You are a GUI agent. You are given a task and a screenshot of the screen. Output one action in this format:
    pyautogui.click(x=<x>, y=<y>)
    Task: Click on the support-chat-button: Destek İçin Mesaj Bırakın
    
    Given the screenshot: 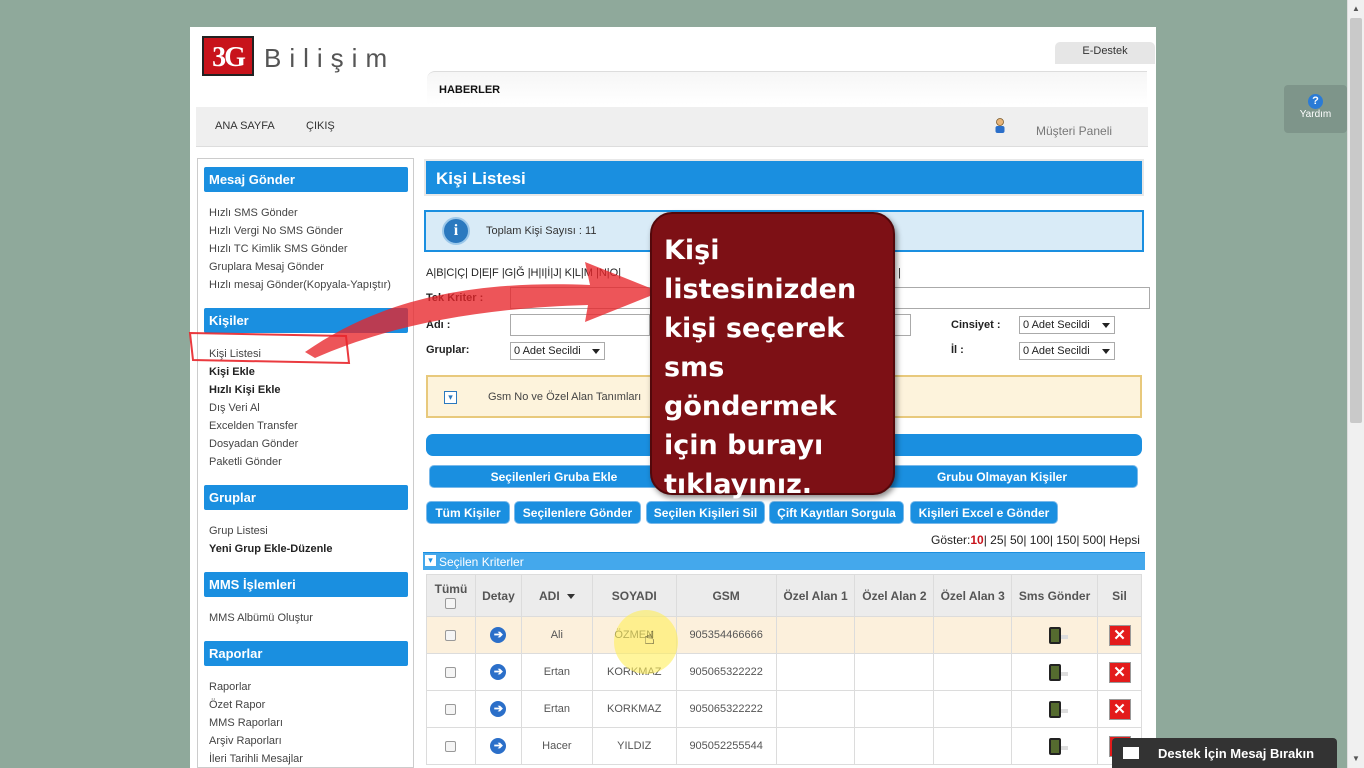 What is the action you would take?
    pyautogui.click(x=1224, y=753)
    